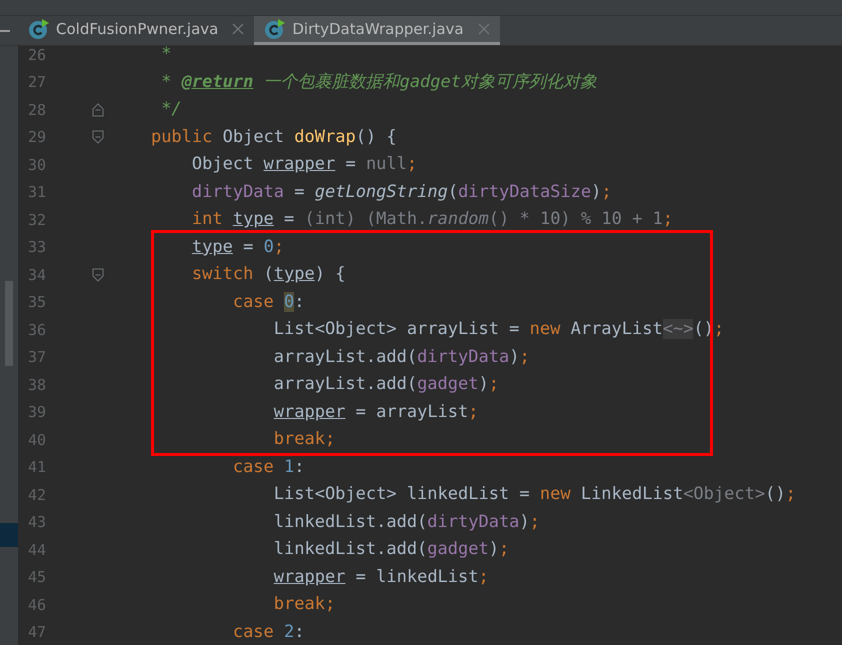 Image resolution: width=842 pixels, height=645 pixels. What do you see at coordinates (36, 385) in the screenshot?
I see `line-number: 38` at bounding box center [36, 385].